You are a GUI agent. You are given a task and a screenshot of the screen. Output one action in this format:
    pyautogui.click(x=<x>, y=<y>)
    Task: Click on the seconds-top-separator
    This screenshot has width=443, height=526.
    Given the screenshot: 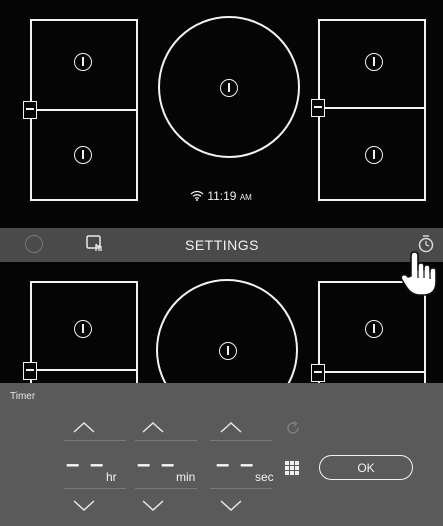 What is the action you would take?
    pyautogui.click(x=241, y=440)
    